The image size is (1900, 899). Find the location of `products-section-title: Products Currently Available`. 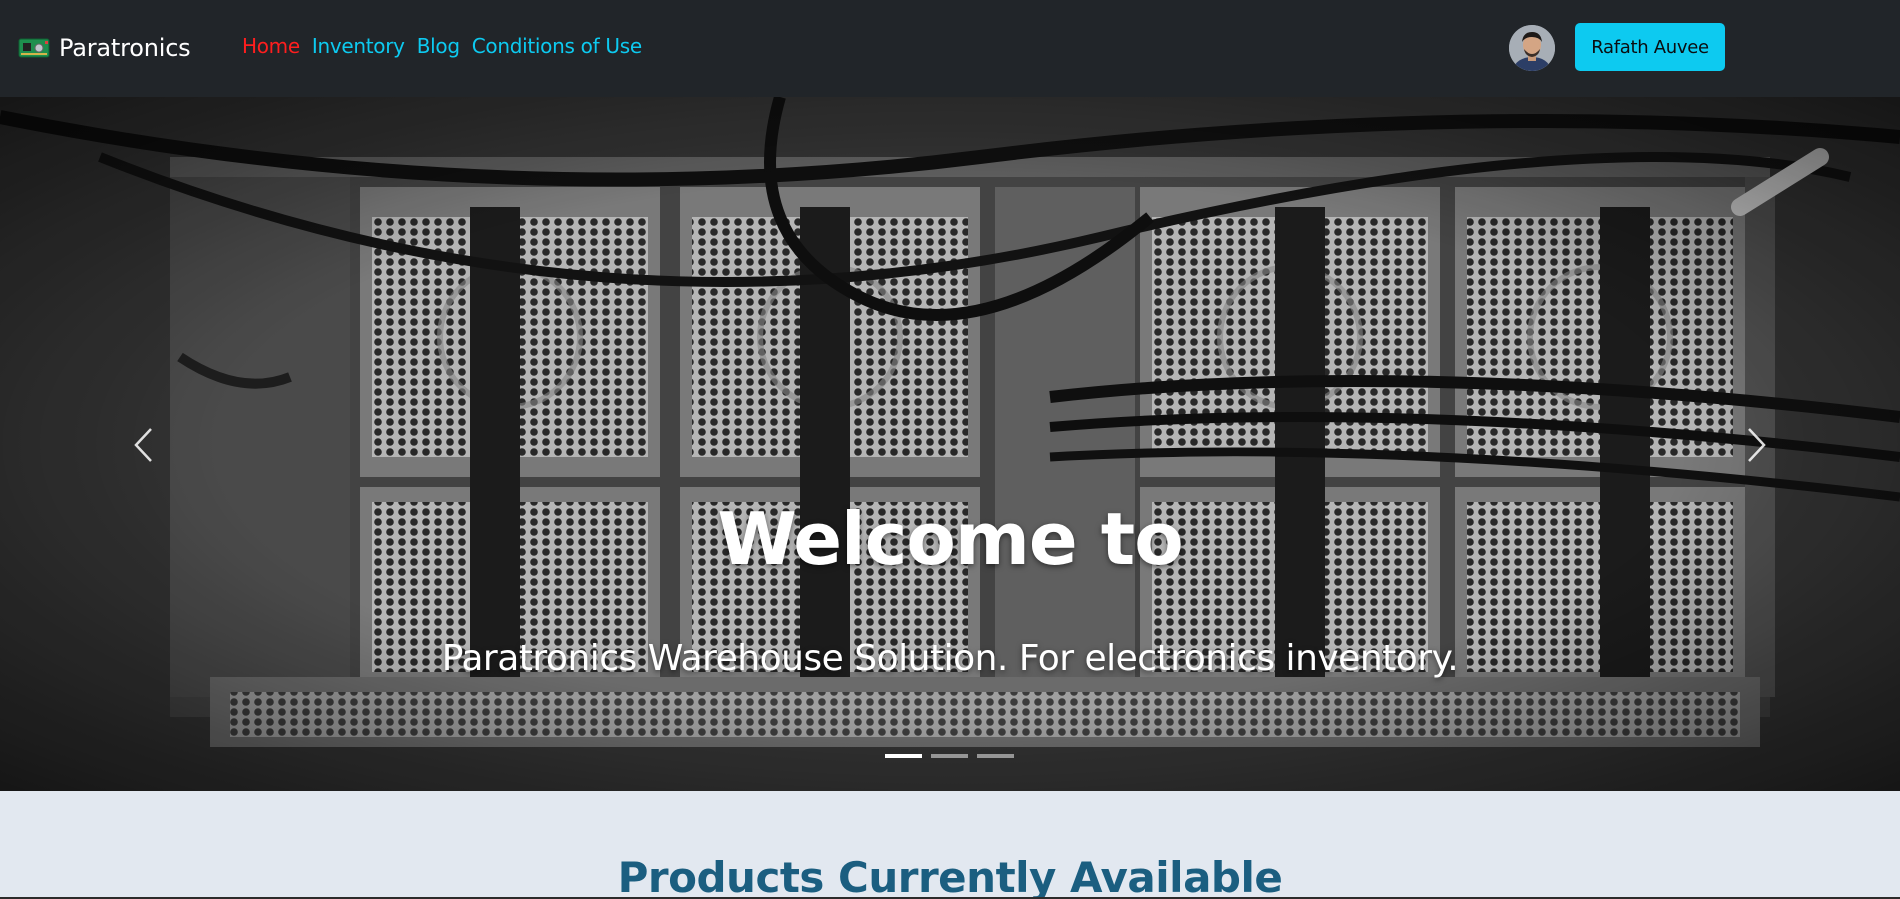

products-section-title: Products Currently Available is located at coordinates (950, 876).